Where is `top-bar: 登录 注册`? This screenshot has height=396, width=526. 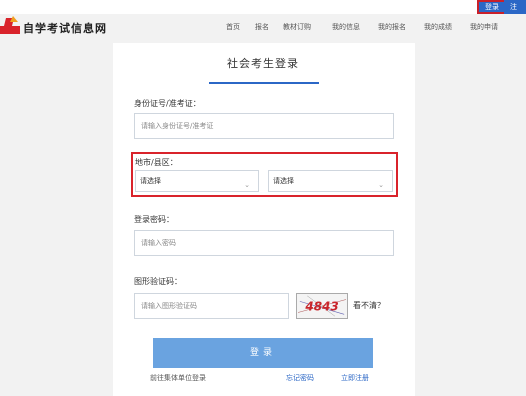
top-bar: 登录 注册 is located at coordinates (263, 12).